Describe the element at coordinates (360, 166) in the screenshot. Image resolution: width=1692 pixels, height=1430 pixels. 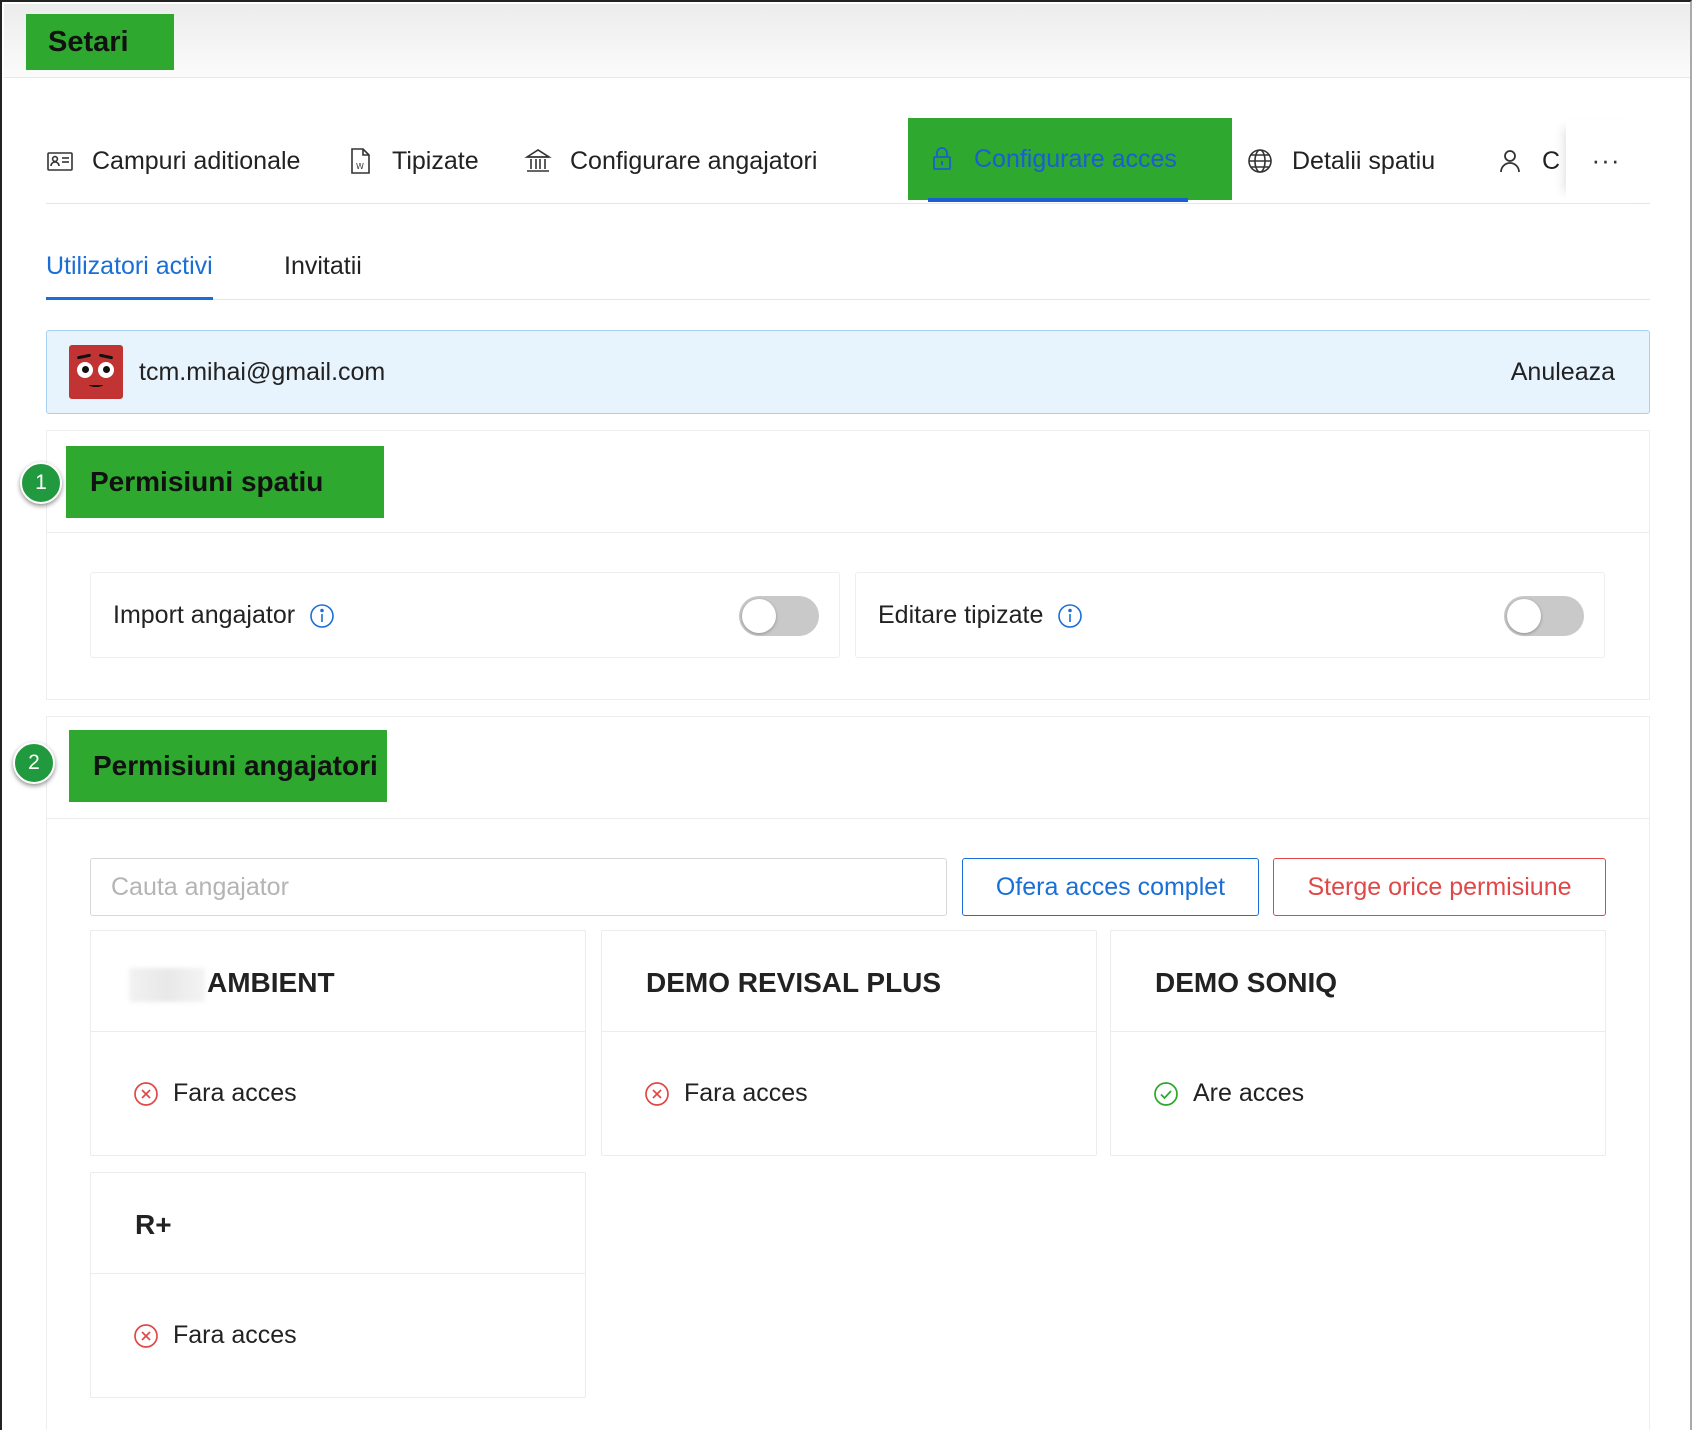
I see `svg-text: W` at that location.